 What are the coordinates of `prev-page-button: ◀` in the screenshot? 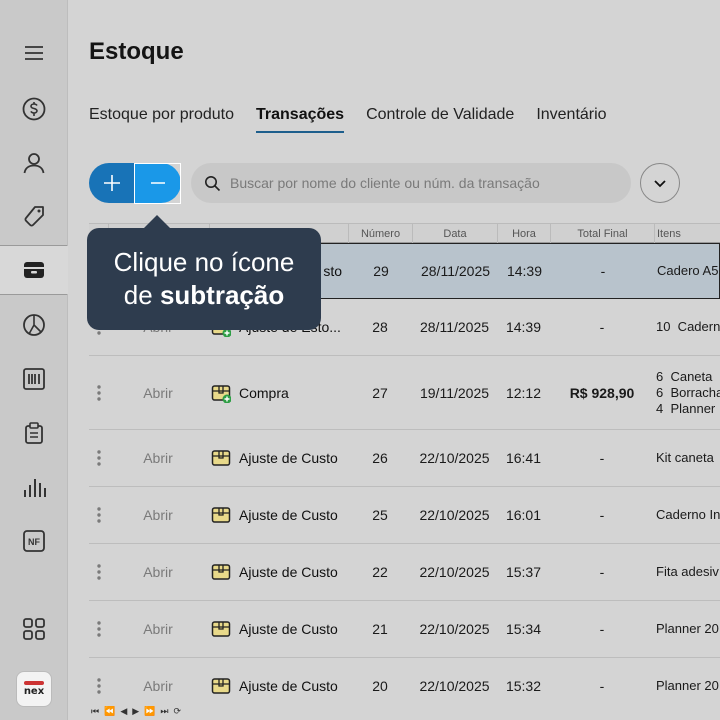 It's located at (123, 711).